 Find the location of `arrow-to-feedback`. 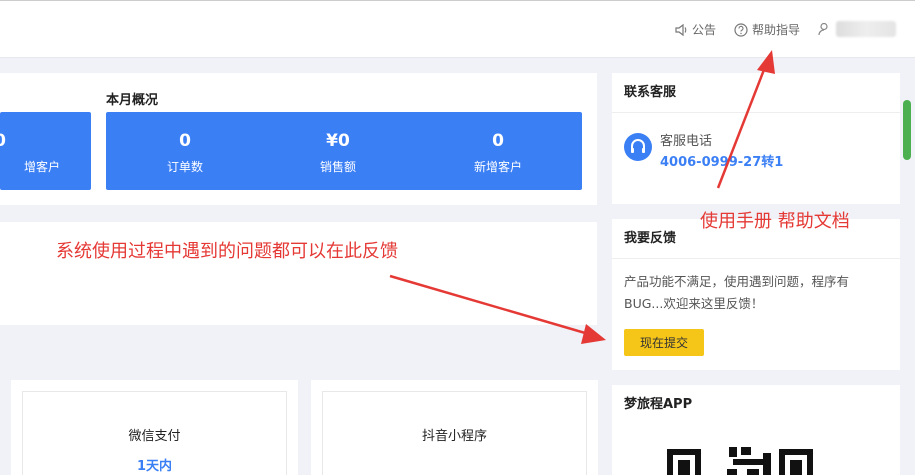

arrow-to-feedback is located at coordinates (497, 309).